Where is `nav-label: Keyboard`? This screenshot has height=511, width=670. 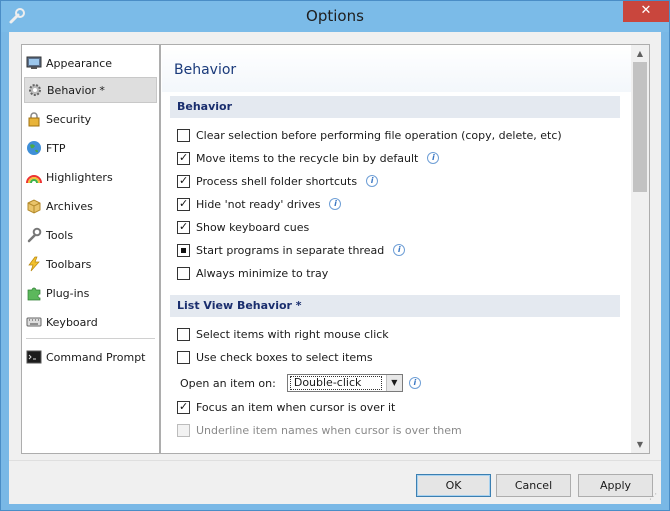
nav-label: Keyboard is located at coordinates (72, 322).